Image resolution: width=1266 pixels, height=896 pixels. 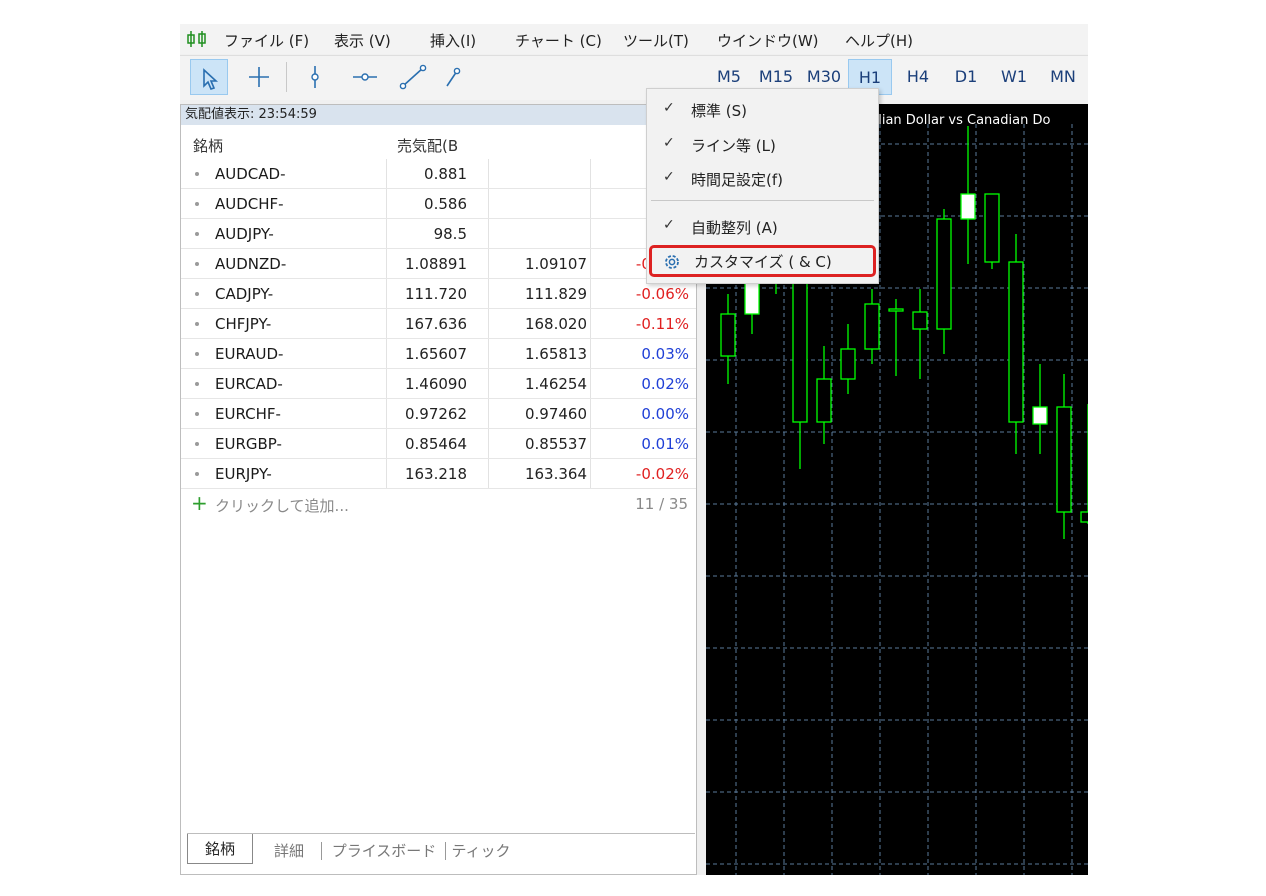 What do you see at coordinates (453, 40) in the screenshot?
I see `menu-insert: 挿入(I)` at bounding box center [453, 40].